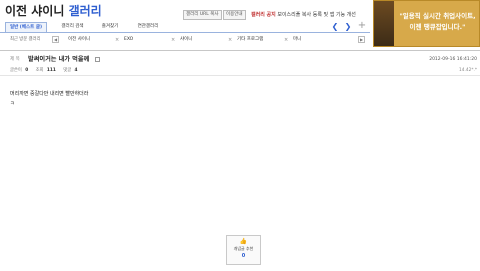 The width and height of the screenshot is (480, 271). Describe the element at coordinates (202, 15) in the screenshot. I see `copy-url-button: 갤러리 URL 복사` at that location.